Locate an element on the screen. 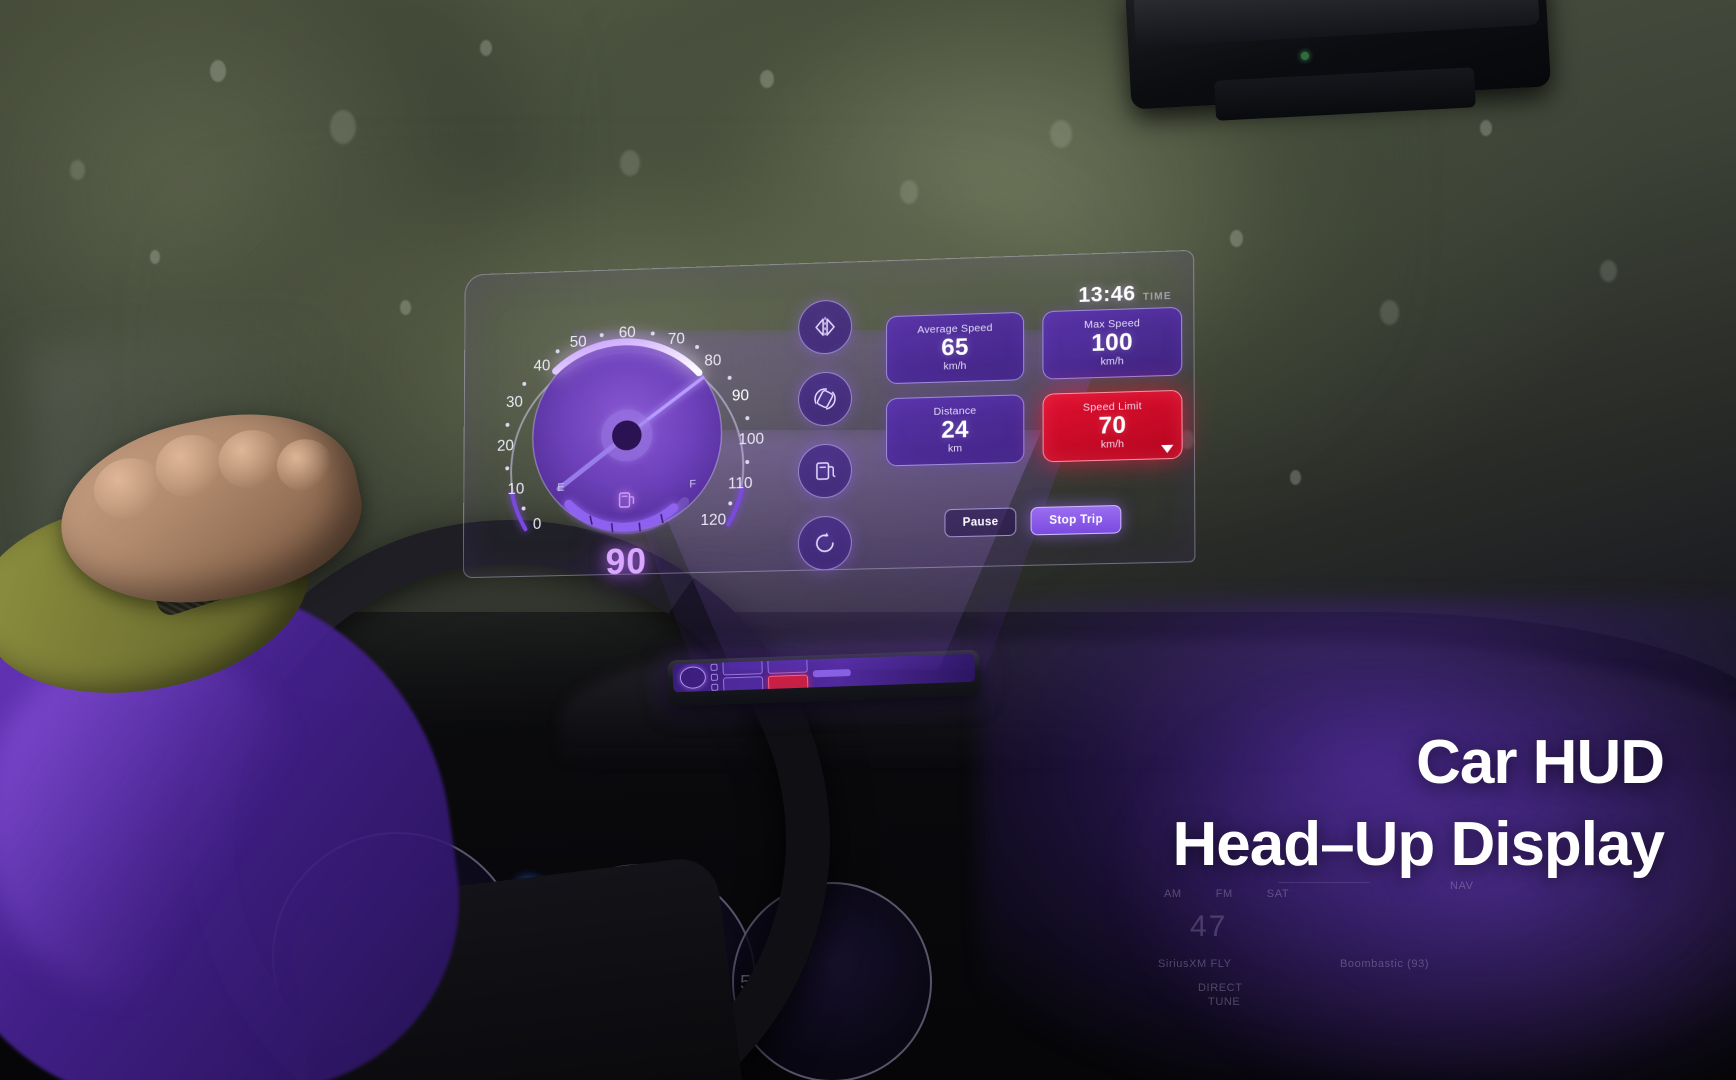 This screenshot has height=1080, width=1736. tick-110: 110 is located at coordinates (740, 484).